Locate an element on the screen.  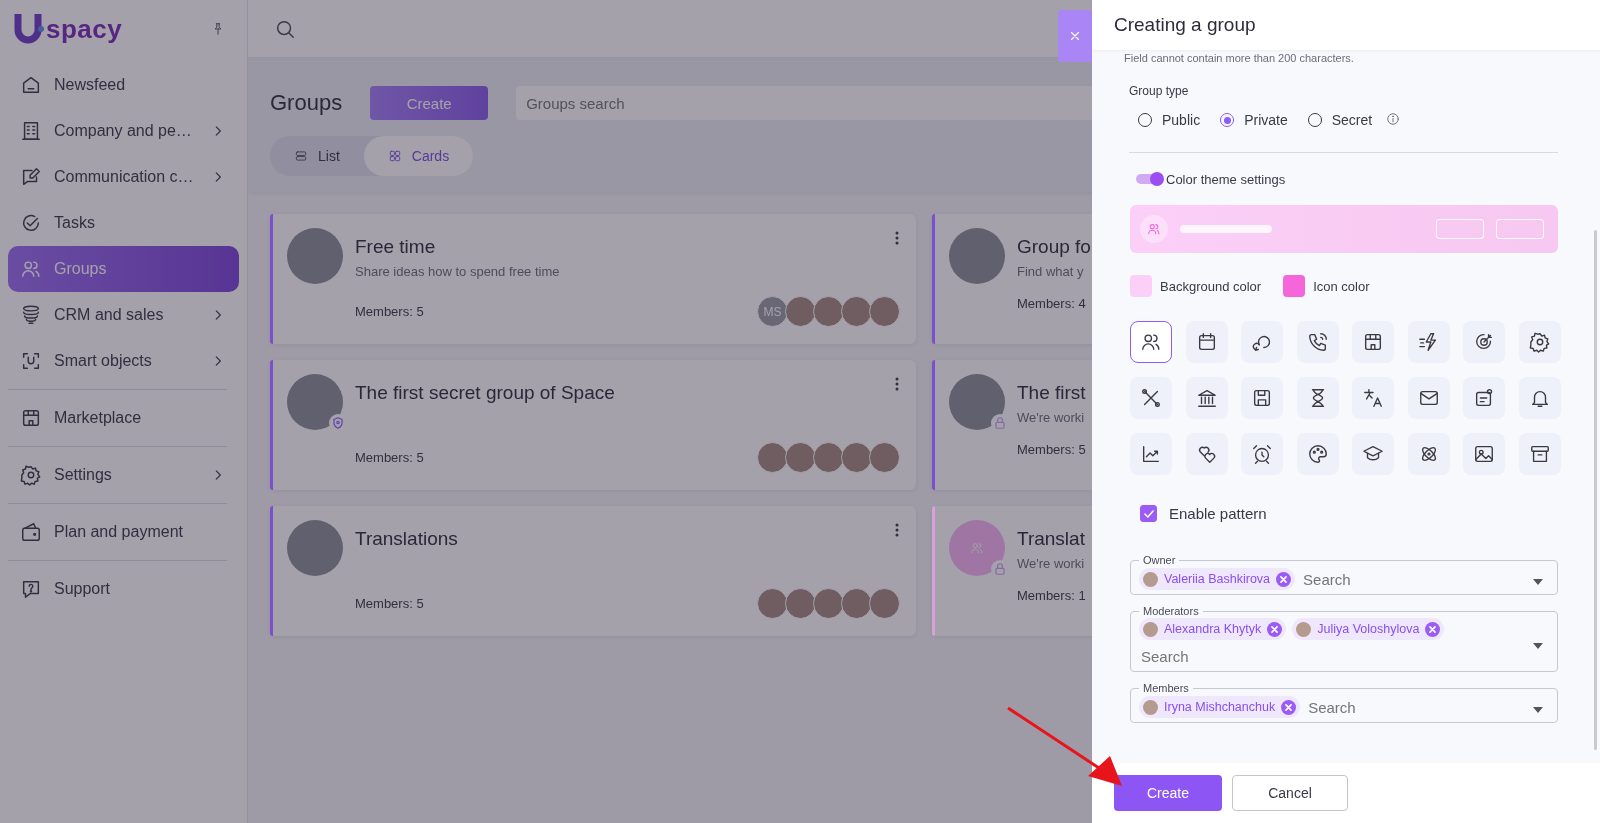
building-icon is located at coordinates (31, 131).